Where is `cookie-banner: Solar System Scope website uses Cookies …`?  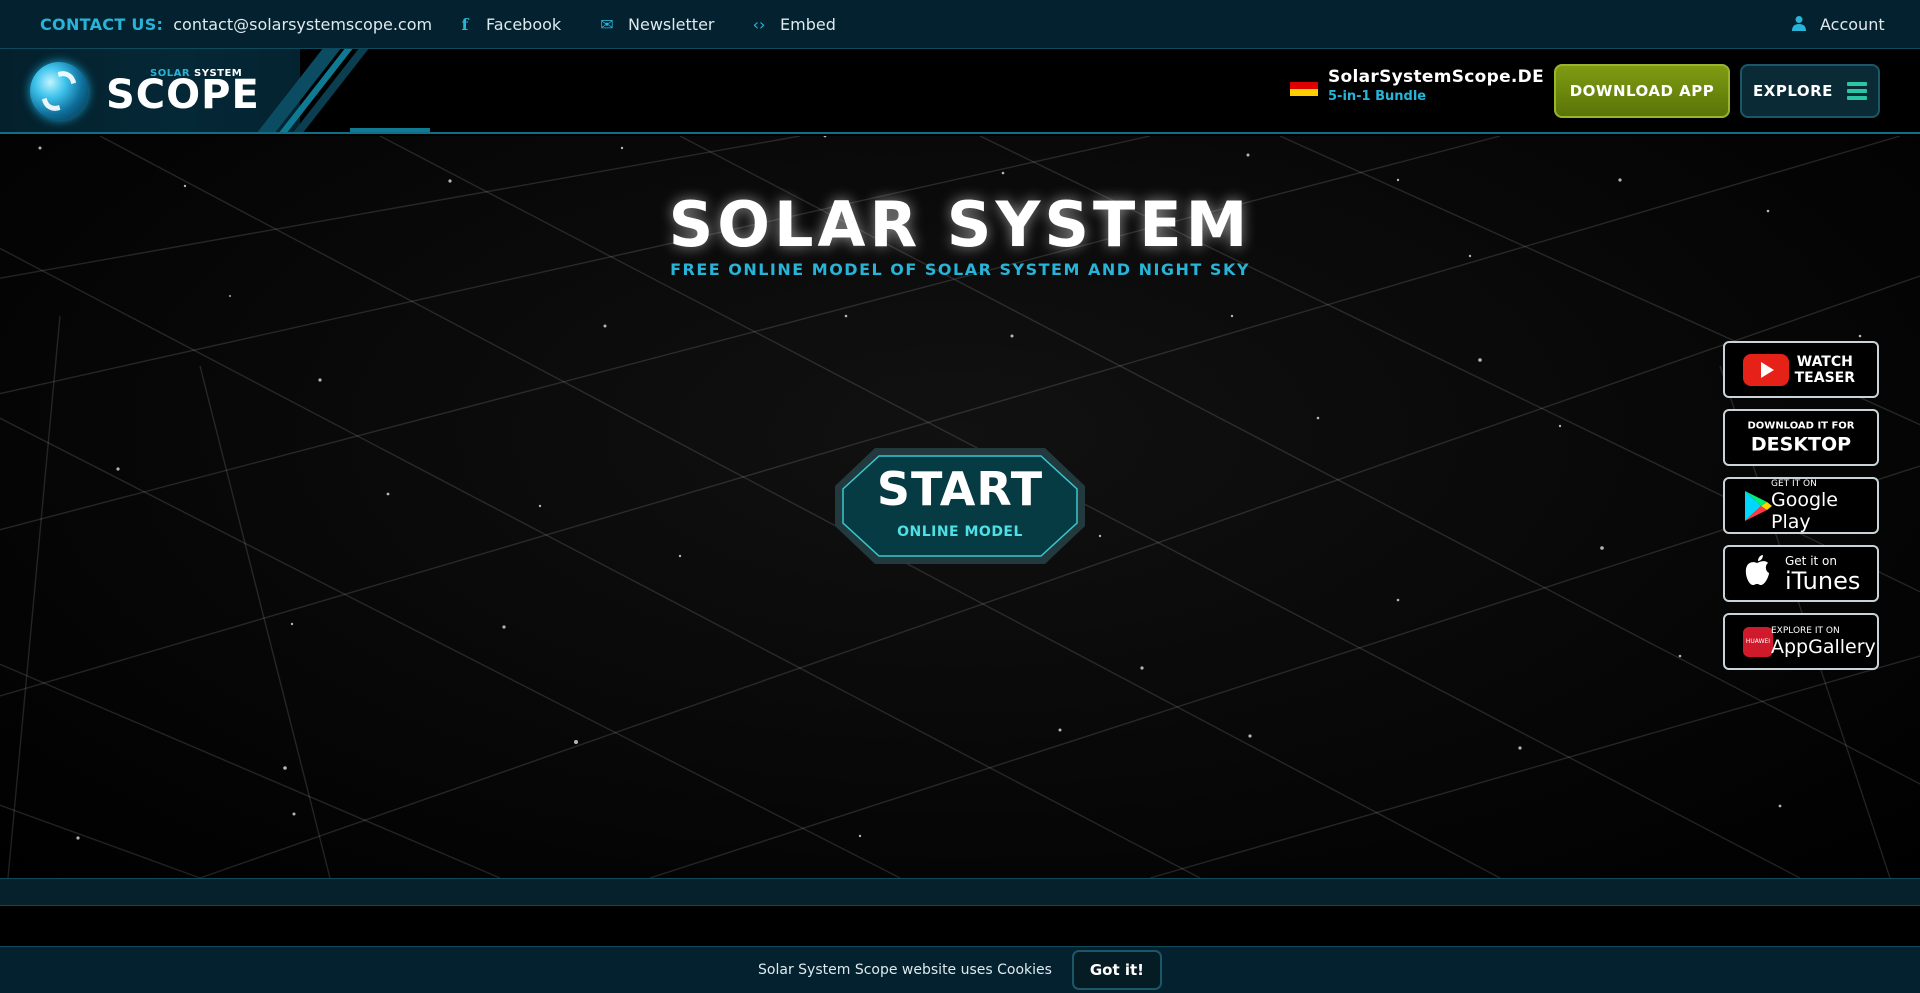 cookie-banner: Solar System Scope website uses Cookies … is located at coordinates (960, 969).